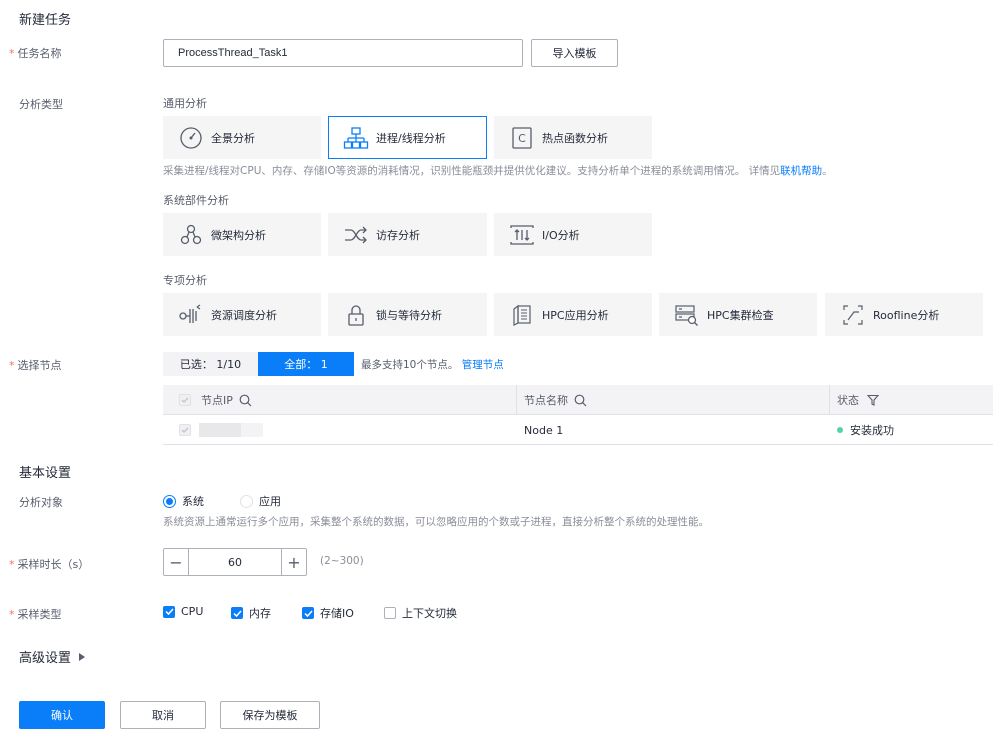 This screenshot has height=737, width=993. What do you see at coordinates (35, 614) in the screenshot?
I see `sample-type-label: * 采样类型` at bounding box center [35, 614].